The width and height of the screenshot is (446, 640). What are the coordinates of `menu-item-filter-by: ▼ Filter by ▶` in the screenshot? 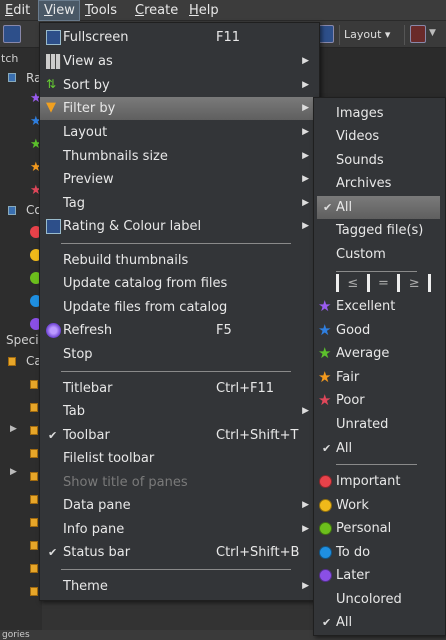 It's located at (179, 108).